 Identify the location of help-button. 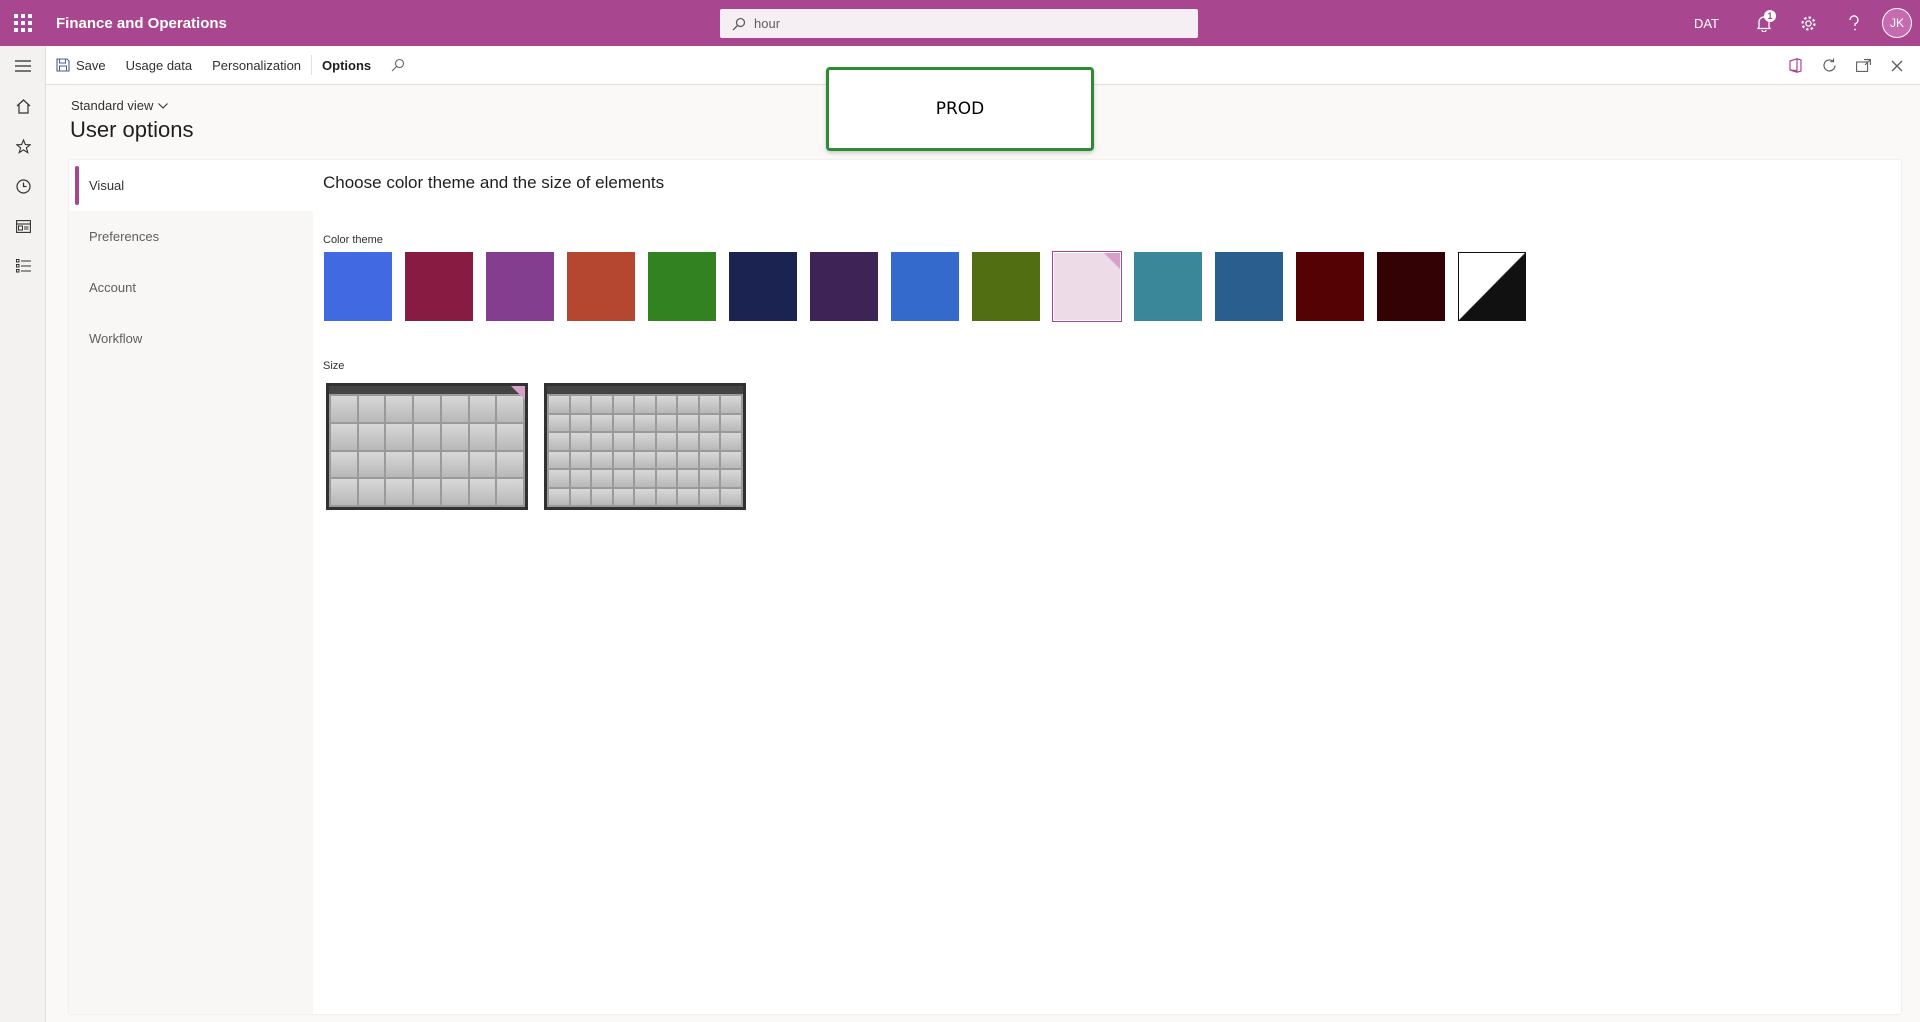
(1853, 23).